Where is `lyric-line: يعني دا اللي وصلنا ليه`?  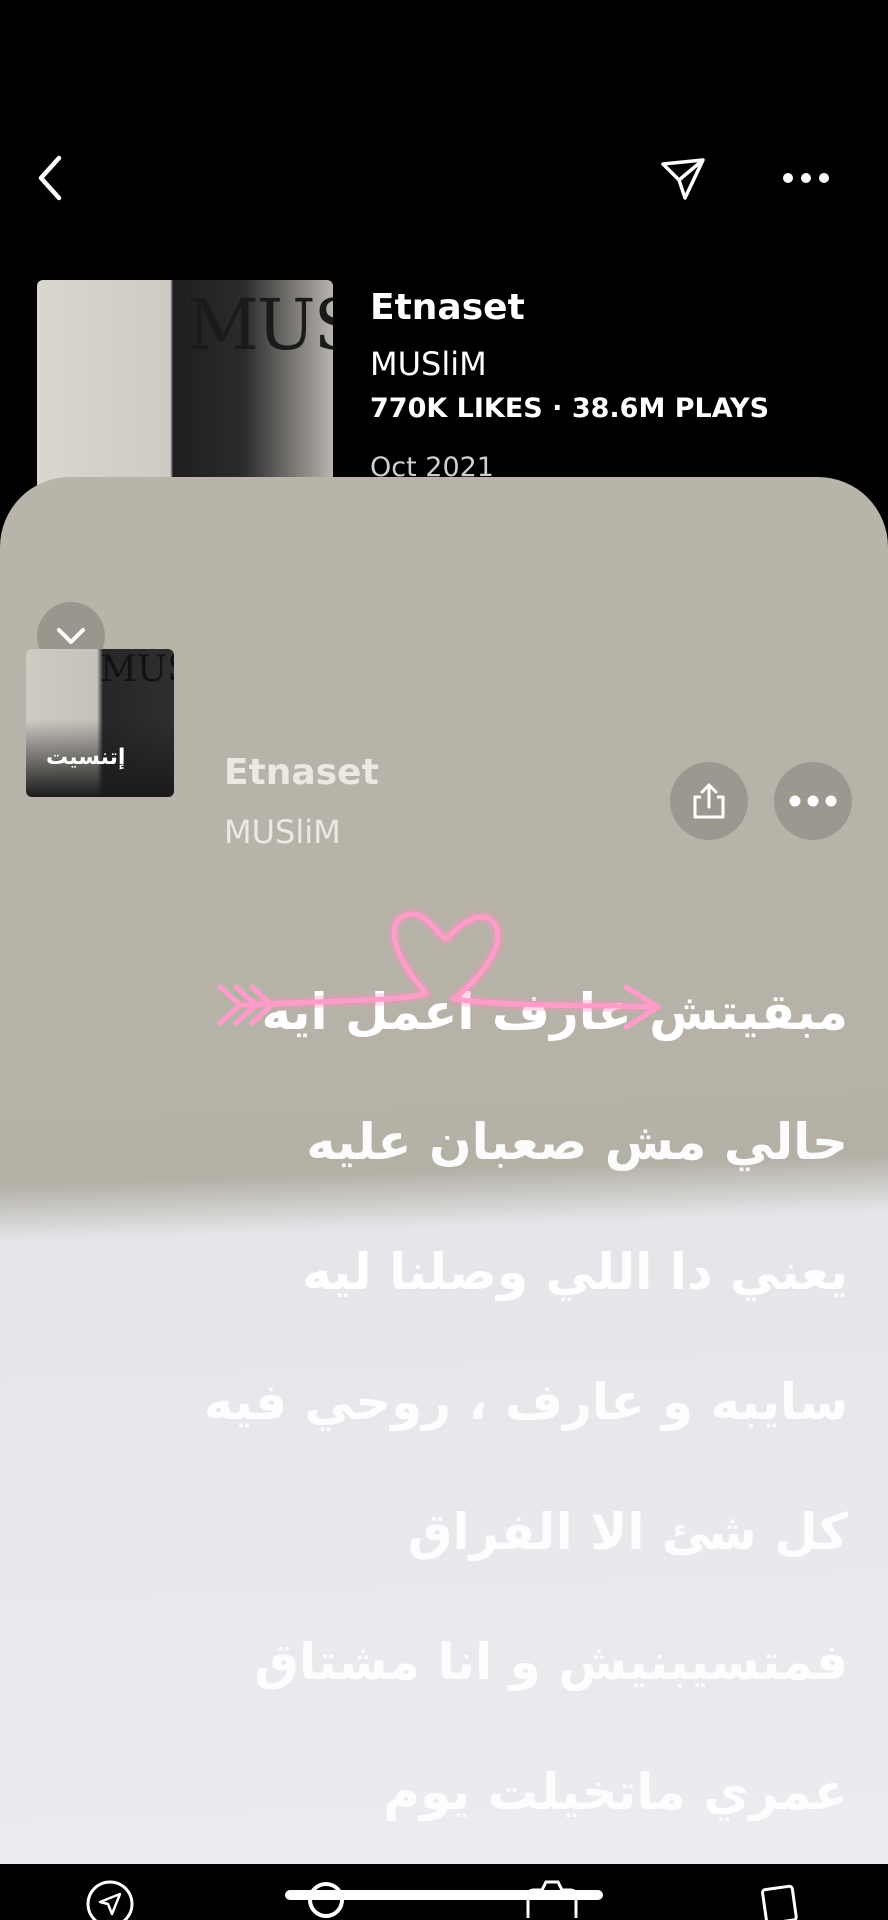
lyric-line: يعني دا اللي وصلنا ليه is located at coordinates (438, 1272).